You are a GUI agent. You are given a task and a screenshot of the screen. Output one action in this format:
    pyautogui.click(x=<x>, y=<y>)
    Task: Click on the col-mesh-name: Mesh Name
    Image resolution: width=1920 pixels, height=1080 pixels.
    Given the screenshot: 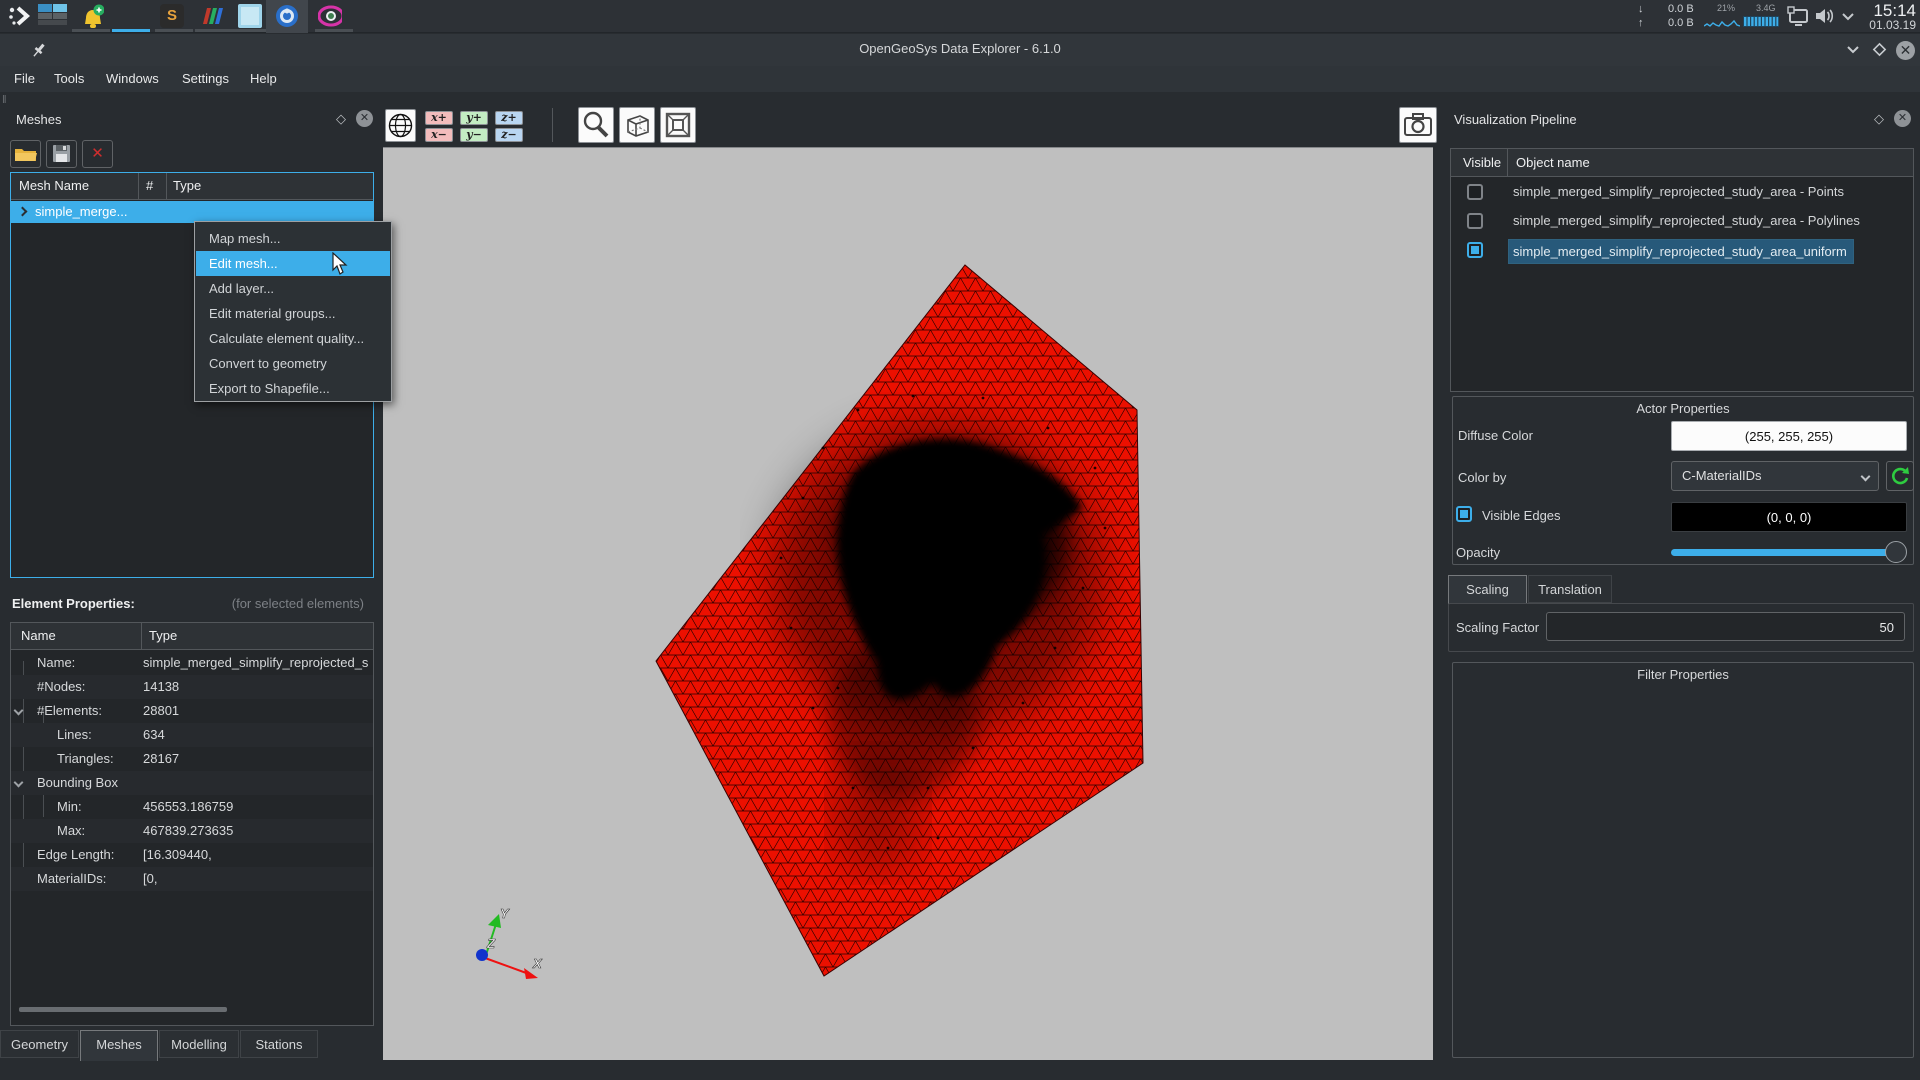 What is the action you would take?
    pyautogui.click(x=54, y=185)
    